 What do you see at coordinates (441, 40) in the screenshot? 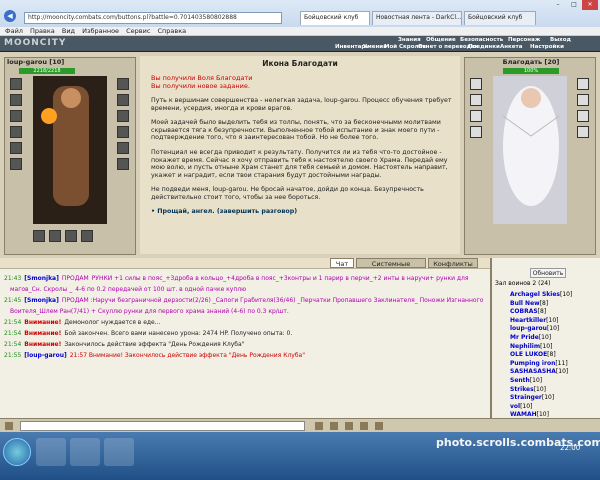
I see `link-communication: Общение` at bounding box center [441, 40].